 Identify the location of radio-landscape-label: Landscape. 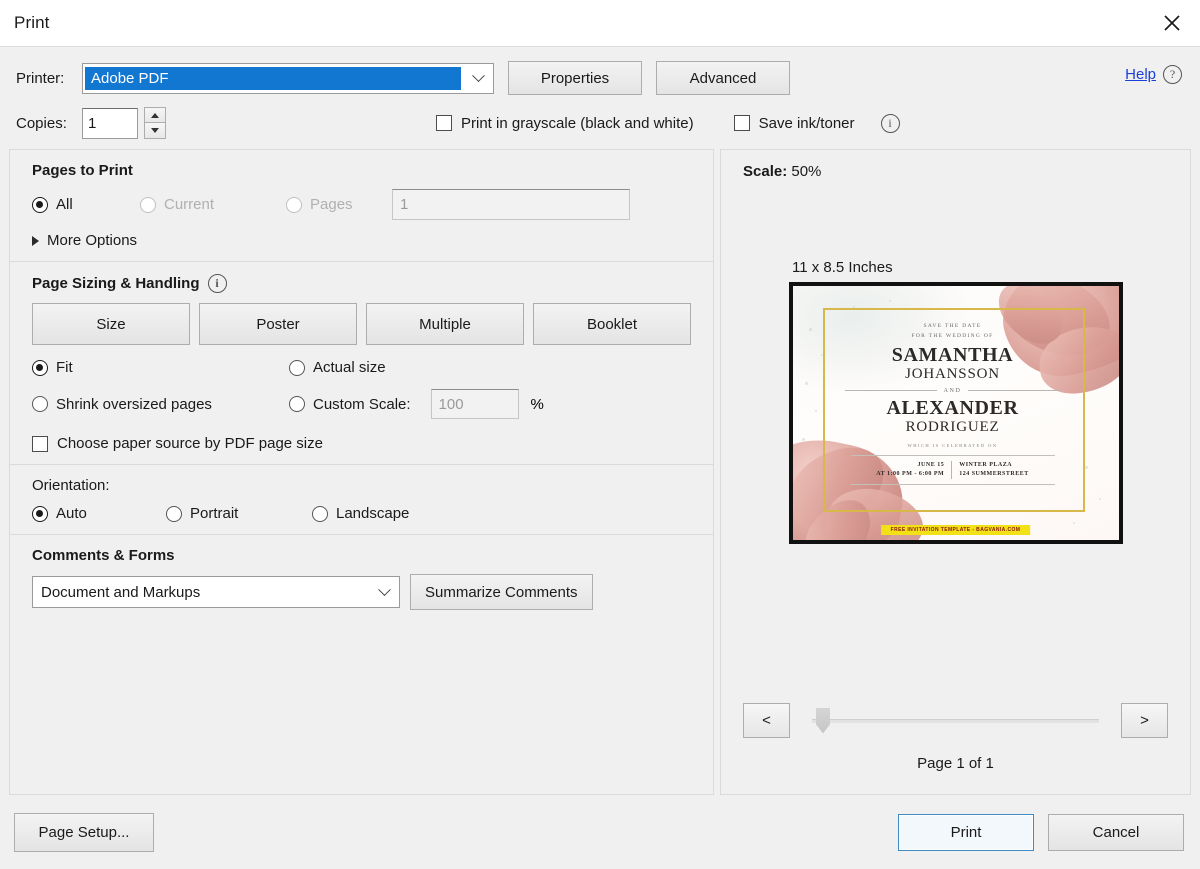
(373, 513).